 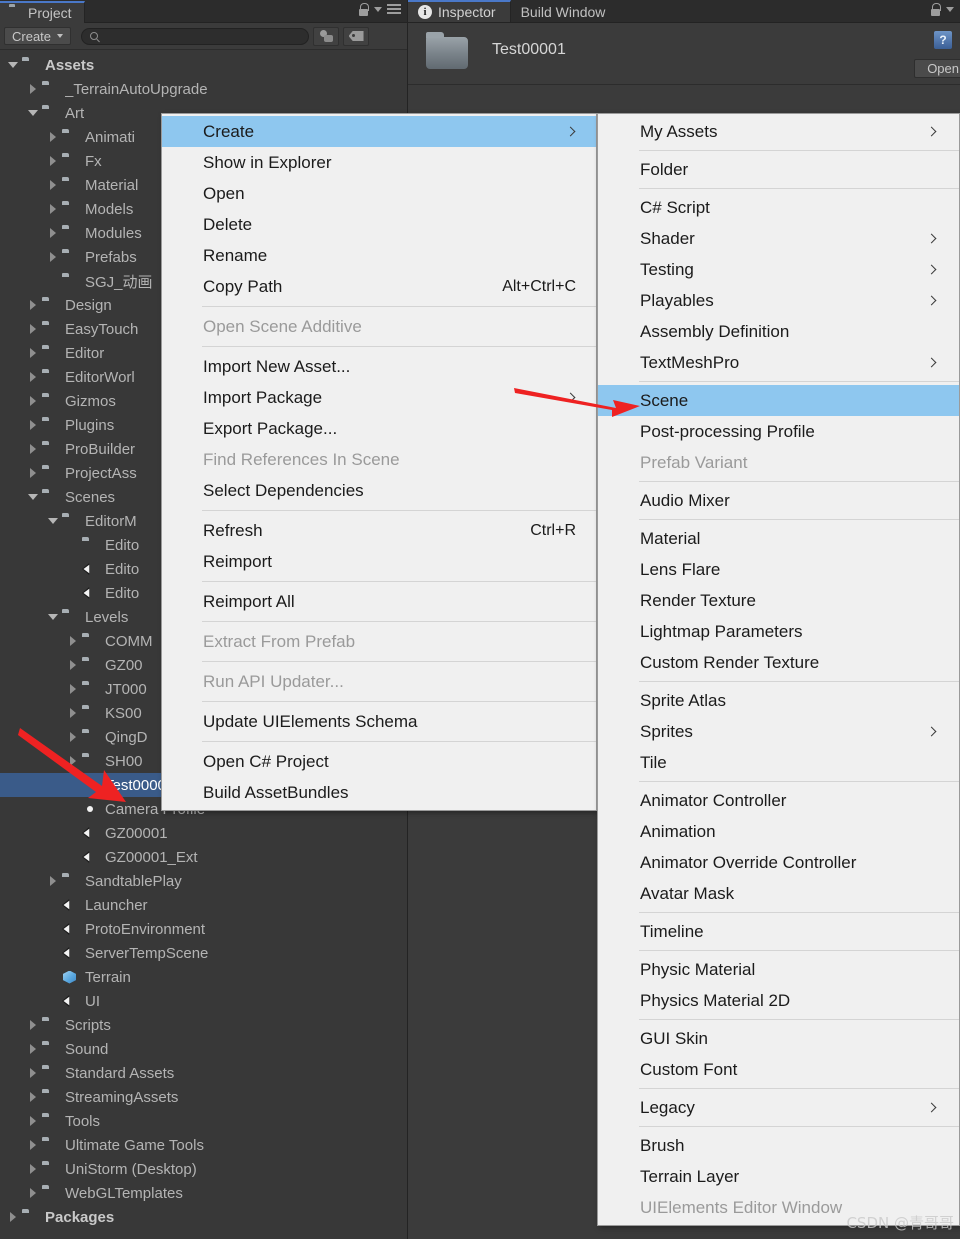 I want to click on create-button: Create, so click(x=38, y=36).